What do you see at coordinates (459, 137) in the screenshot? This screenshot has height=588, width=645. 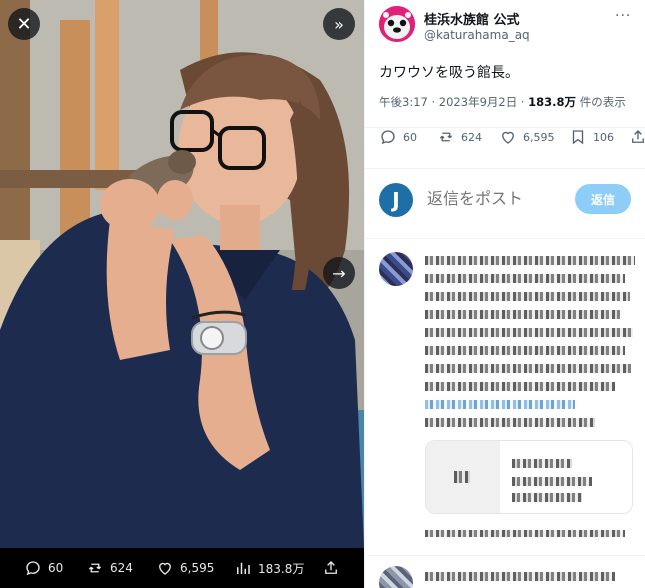 I see `repost-button: 624` at bounding box center [459, 137].